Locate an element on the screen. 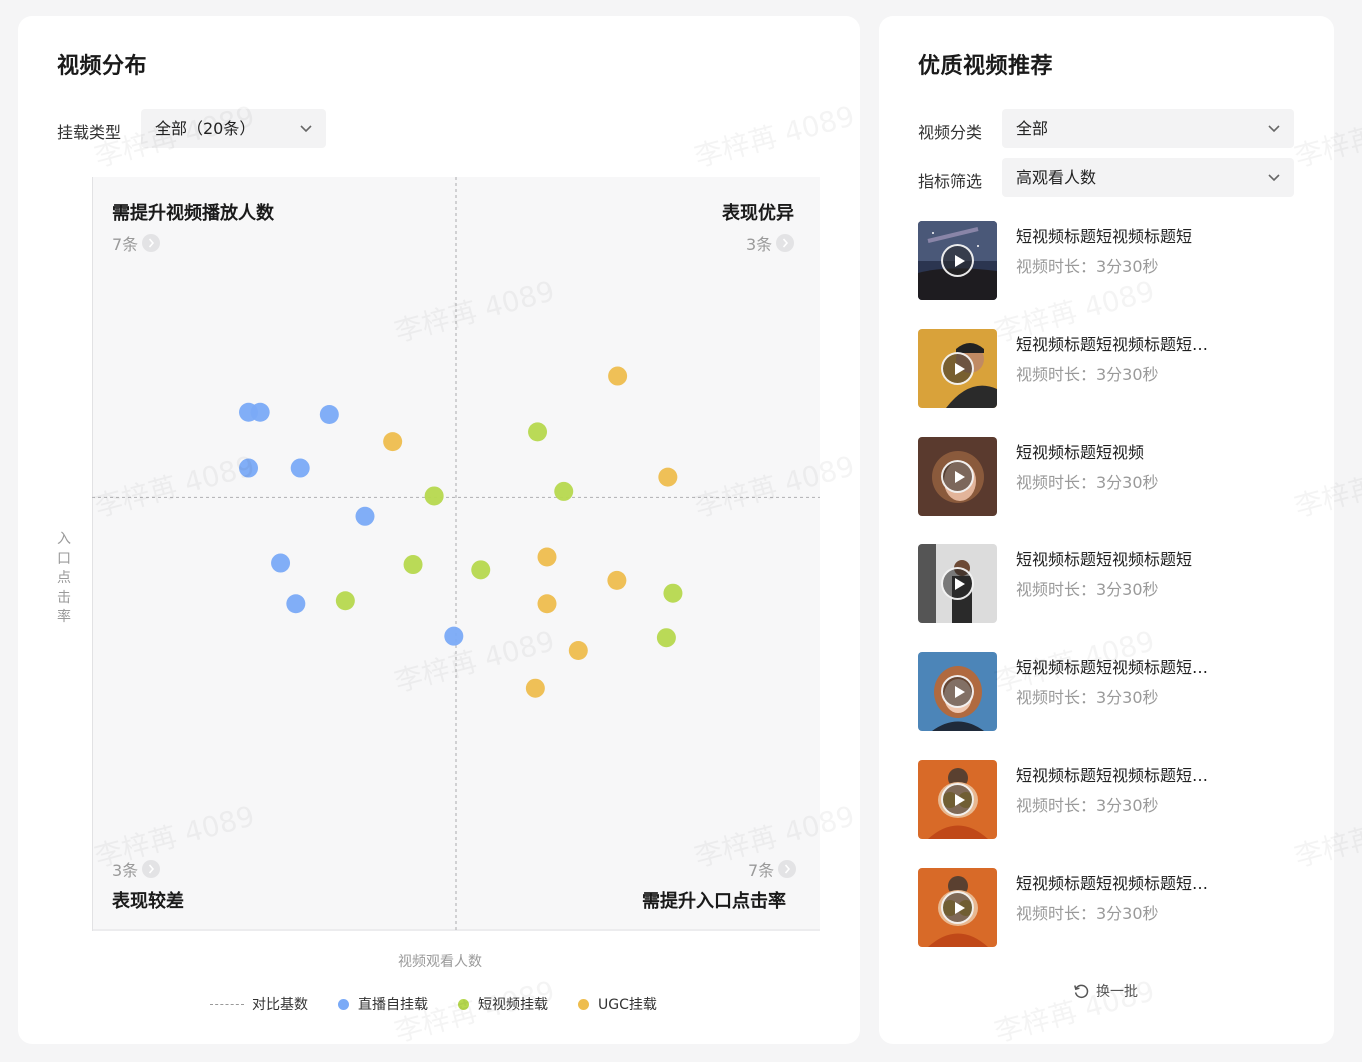 The height and width of the screenshot is (1062, 1362). metric-select: 高观看人数 is located at coordinates (1148, 177).